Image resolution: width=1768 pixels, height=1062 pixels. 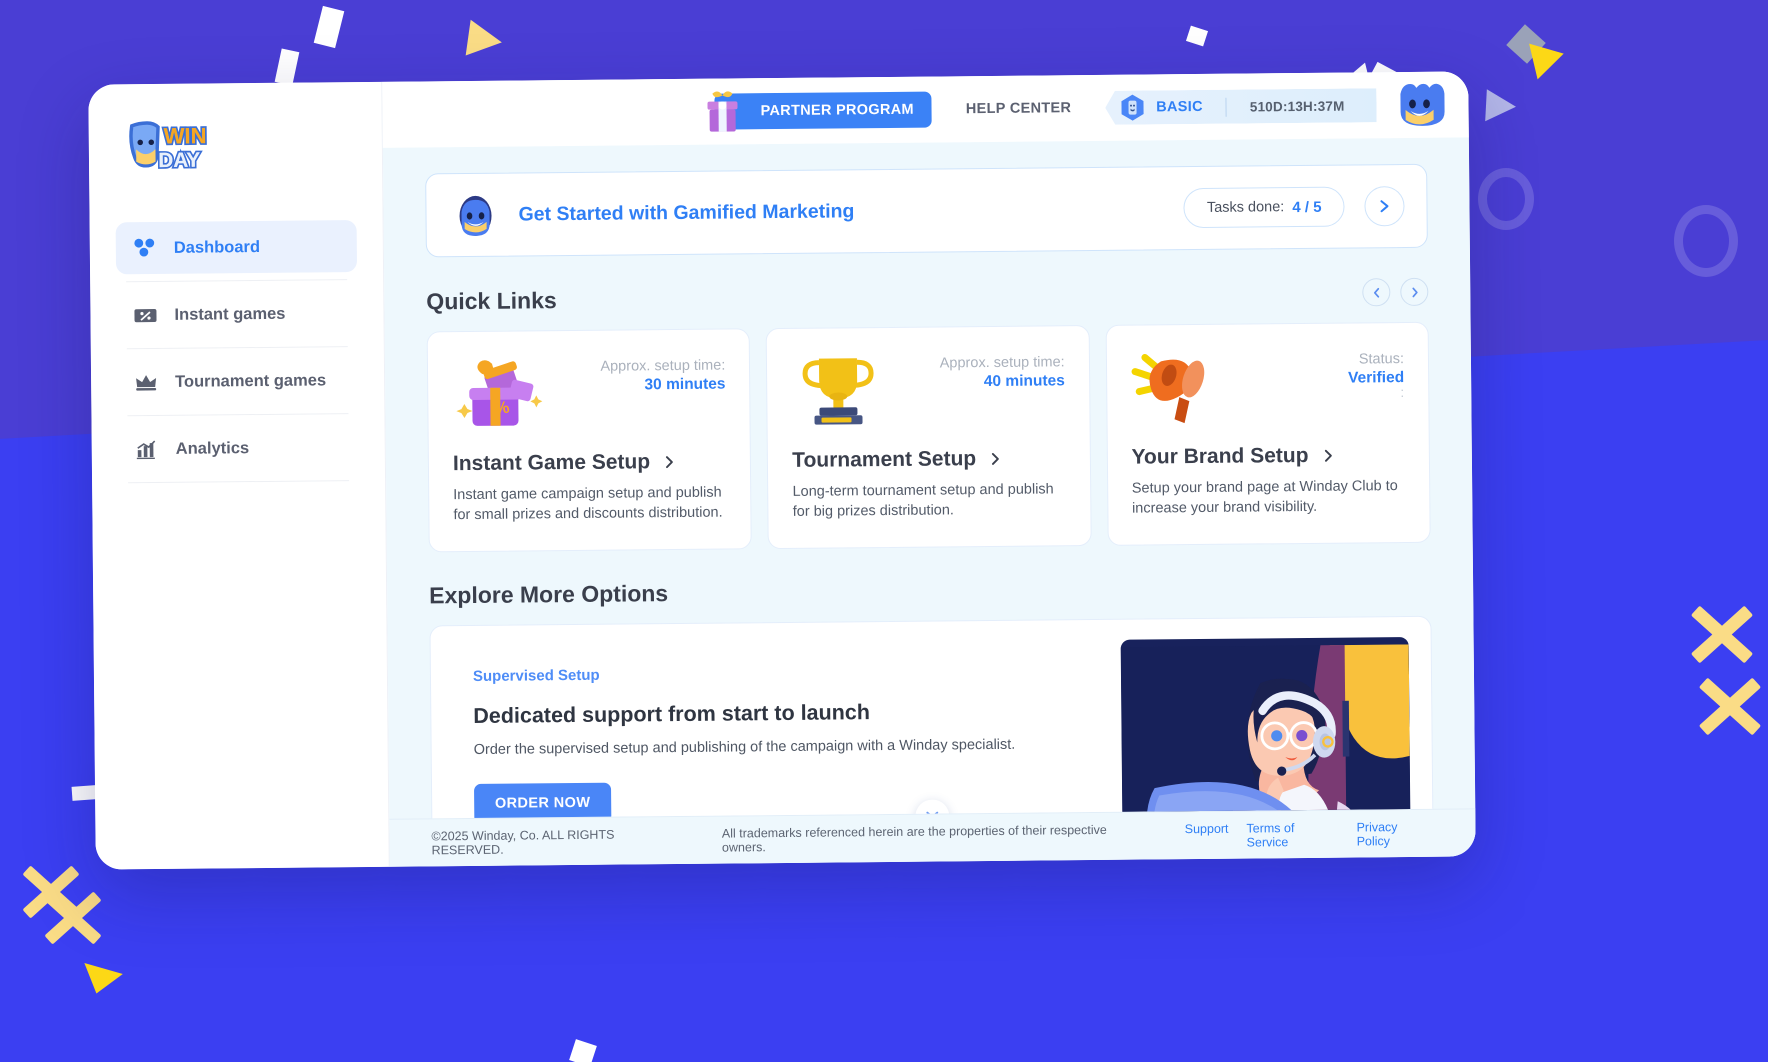 I want to click on explore-kicker: Supervised Setup, so click(x=536, y=676).